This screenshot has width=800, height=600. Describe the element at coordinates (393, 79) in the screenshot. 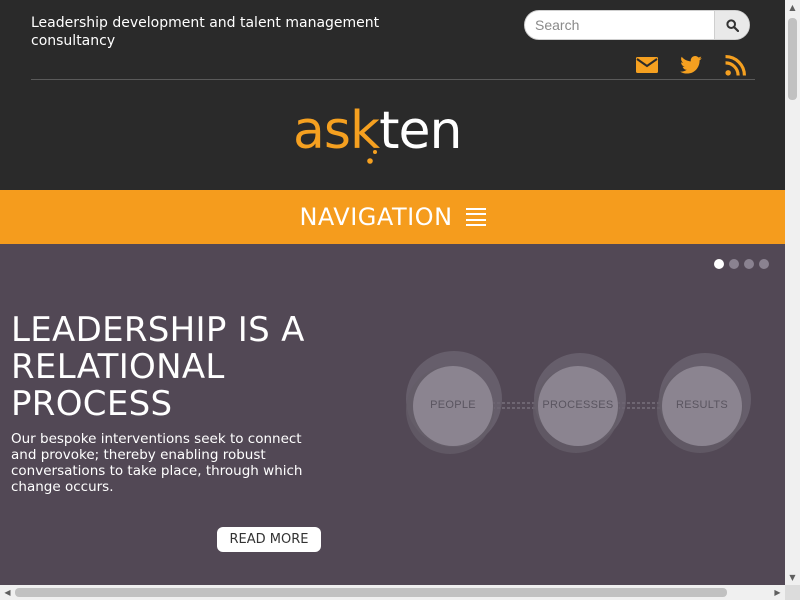

I see `header-divider` at that location.